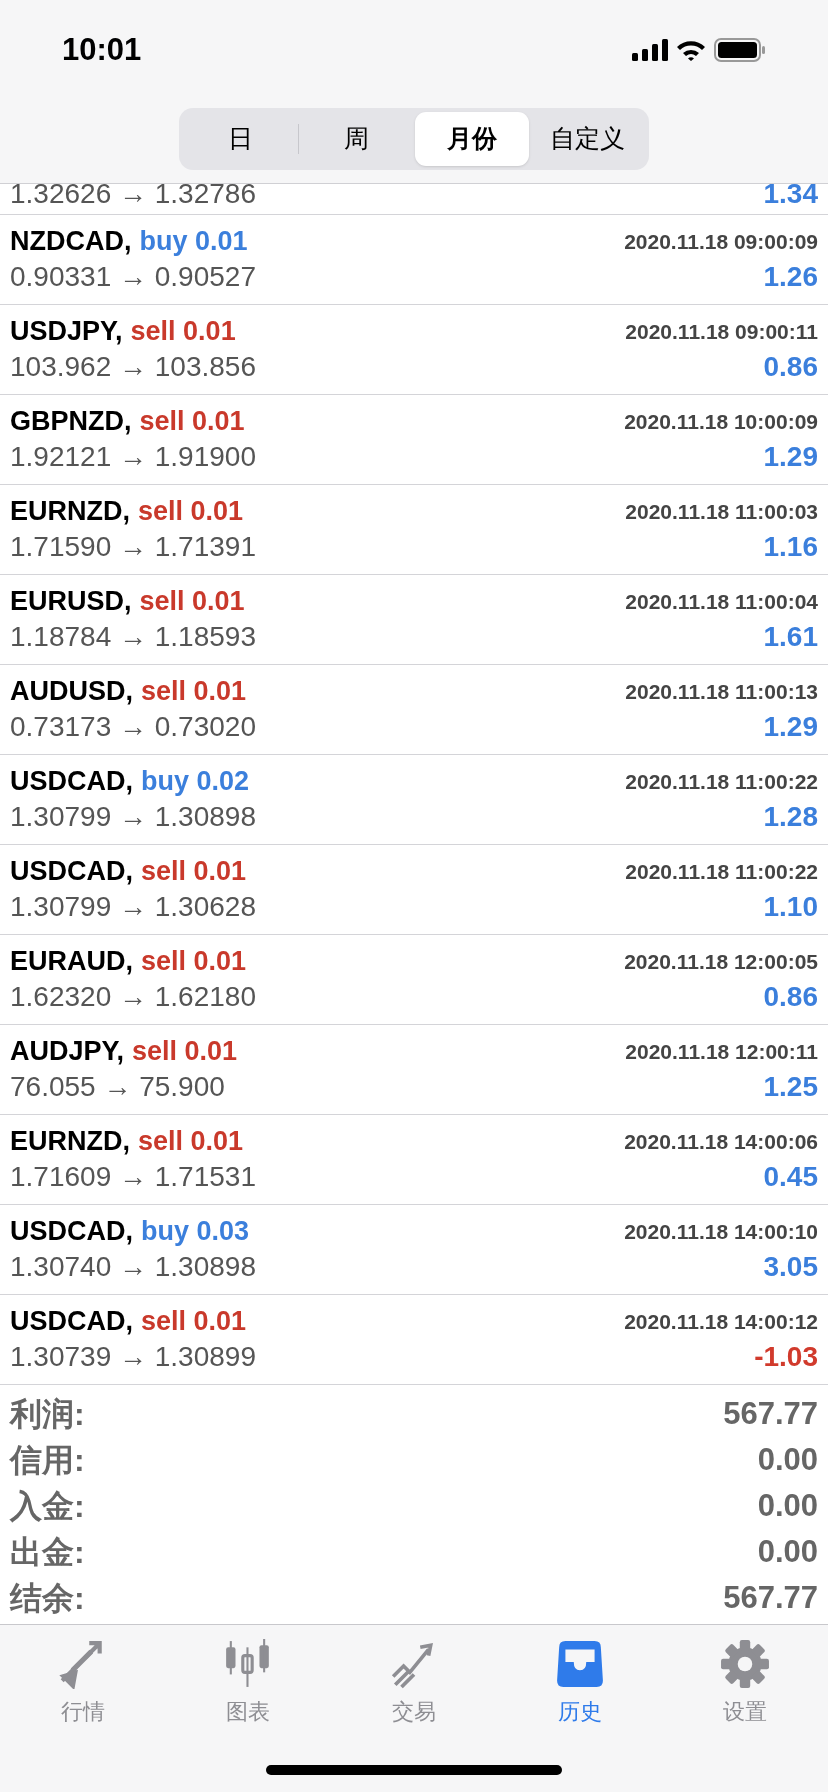 The width and height of the screenshot is (828, 1792). What do you see at coordinates (47, 1460) in the screenshot?
I see `summary-label: 信用:` at bounding box center [47, 1460].